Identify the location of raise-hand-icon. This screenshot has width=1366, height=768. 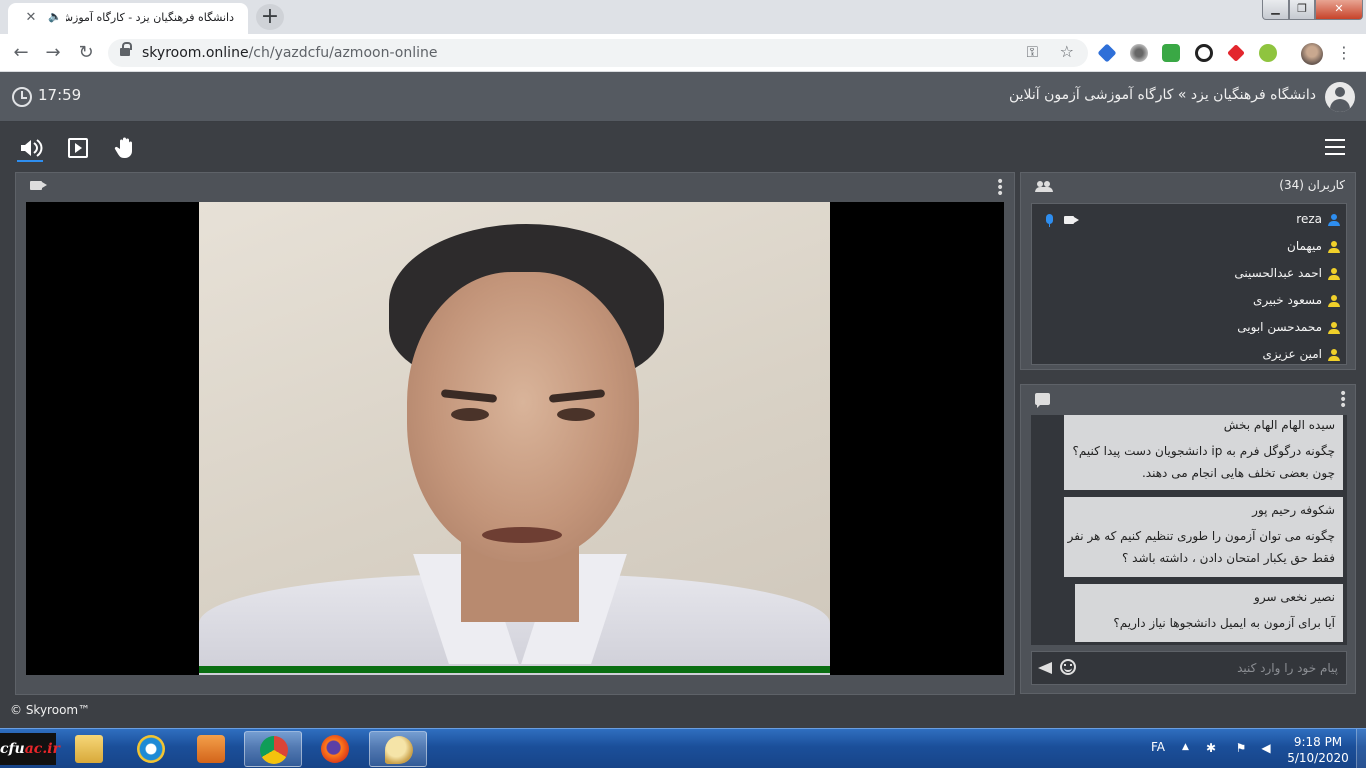
(125, 148).